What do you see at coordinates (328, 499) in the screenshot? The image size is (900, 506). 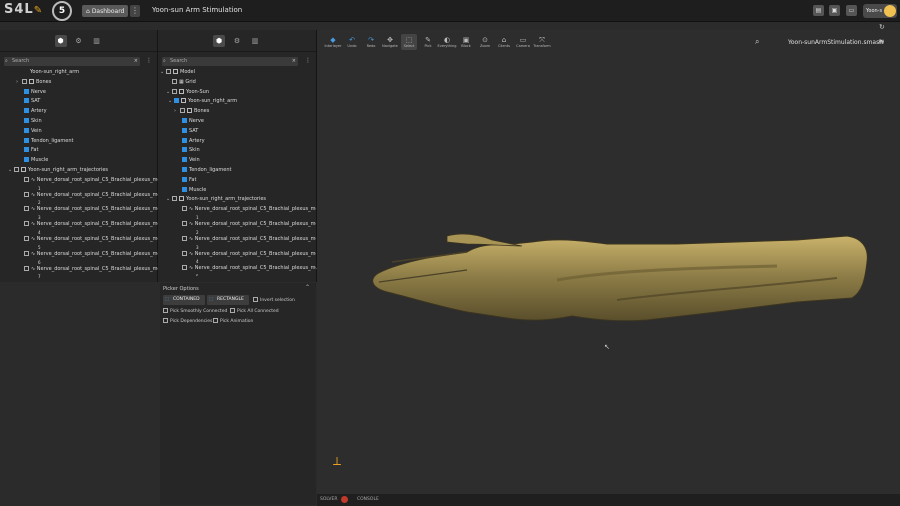 I see `solver-tab: SOLVER` at bounding box center [328, 499].